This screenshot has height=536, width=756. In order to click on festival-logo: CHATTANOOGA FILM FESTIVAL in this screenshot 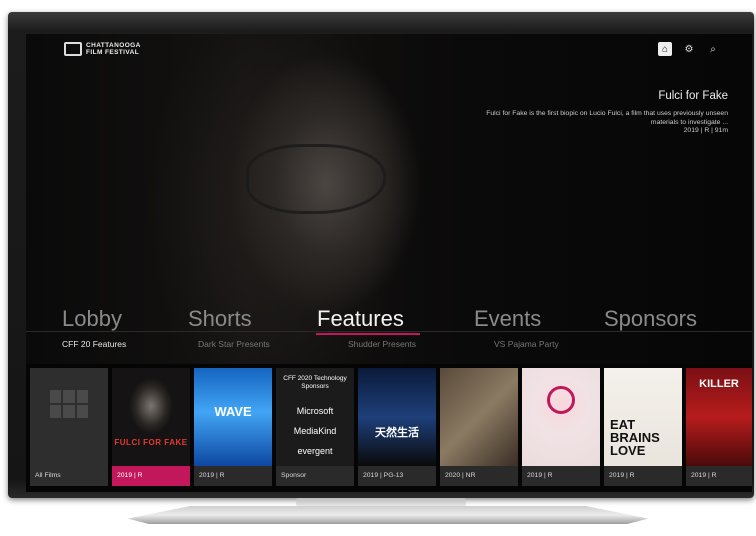, I will do `click(110, 49)`.